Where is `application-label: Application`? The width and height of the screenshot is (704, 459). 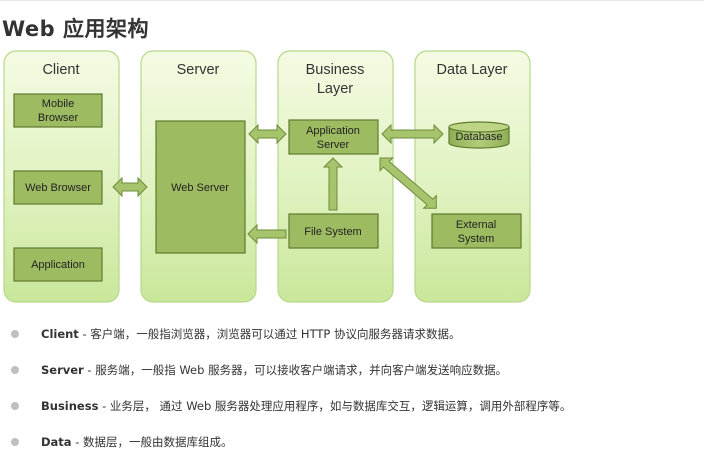
application-label: Application is located at coordinates (58, 265).